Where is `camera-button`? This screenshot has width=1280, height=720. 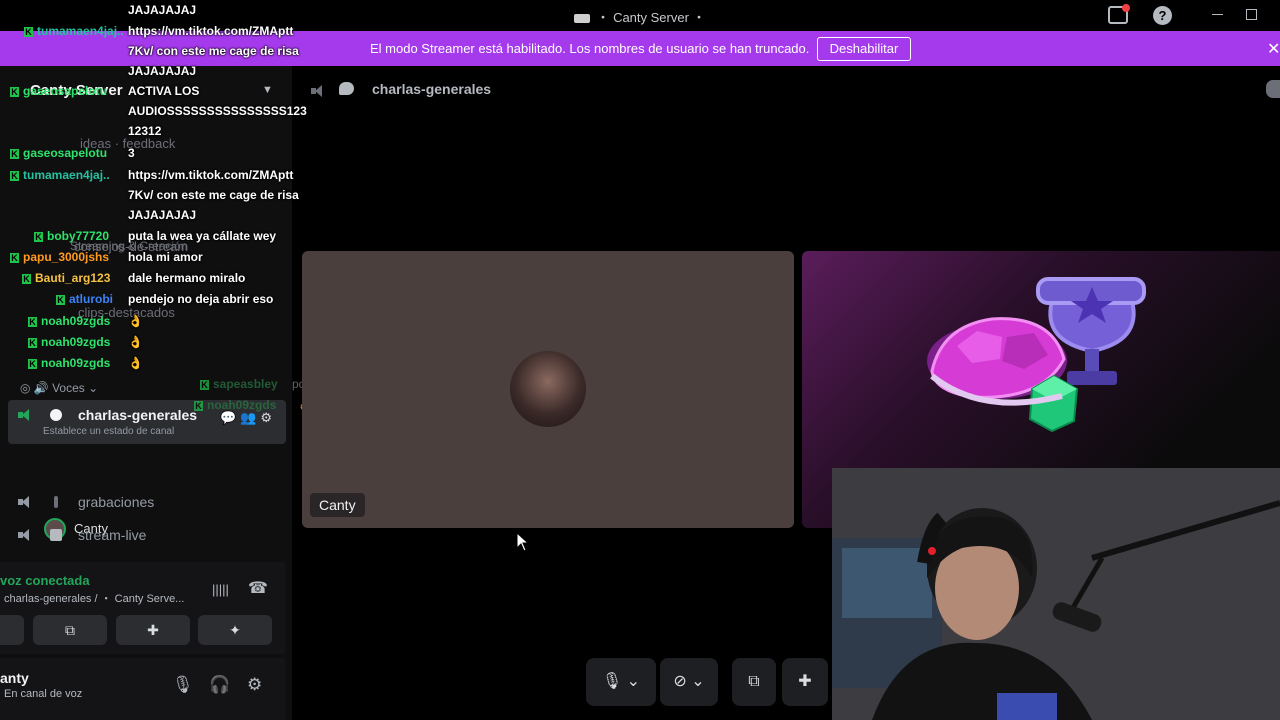
camera-button is located at coordinates (12, 630).